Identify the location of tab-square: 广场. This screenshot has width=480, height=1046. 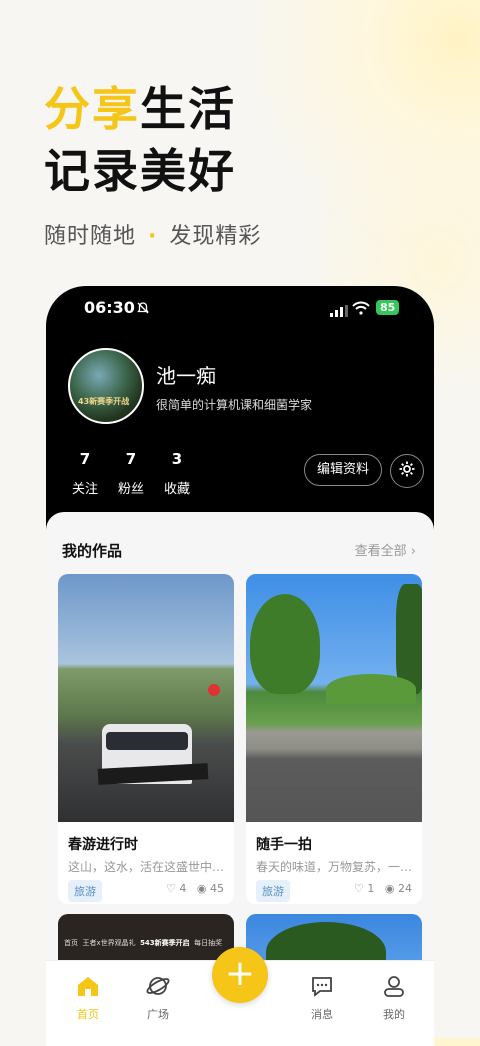
(158, 998).